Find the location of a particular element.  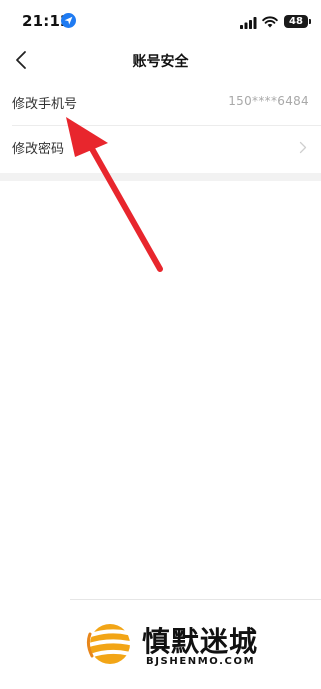

battery-icon: 48 is located at coordinates (296, 21).